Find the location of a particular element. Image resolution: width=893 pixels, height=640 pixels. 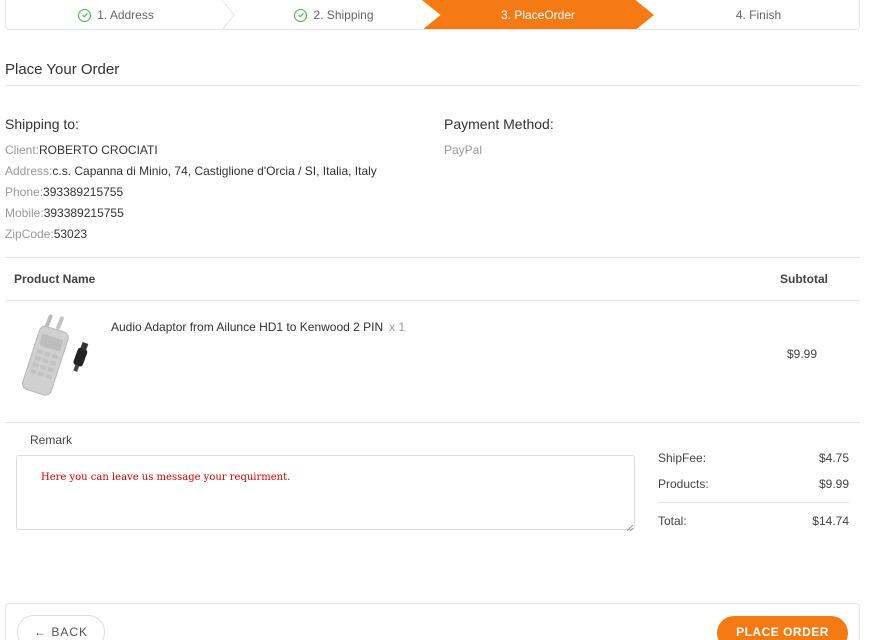

step-place-order: 3. PlaceOrder is located at coordinates (538, 14).